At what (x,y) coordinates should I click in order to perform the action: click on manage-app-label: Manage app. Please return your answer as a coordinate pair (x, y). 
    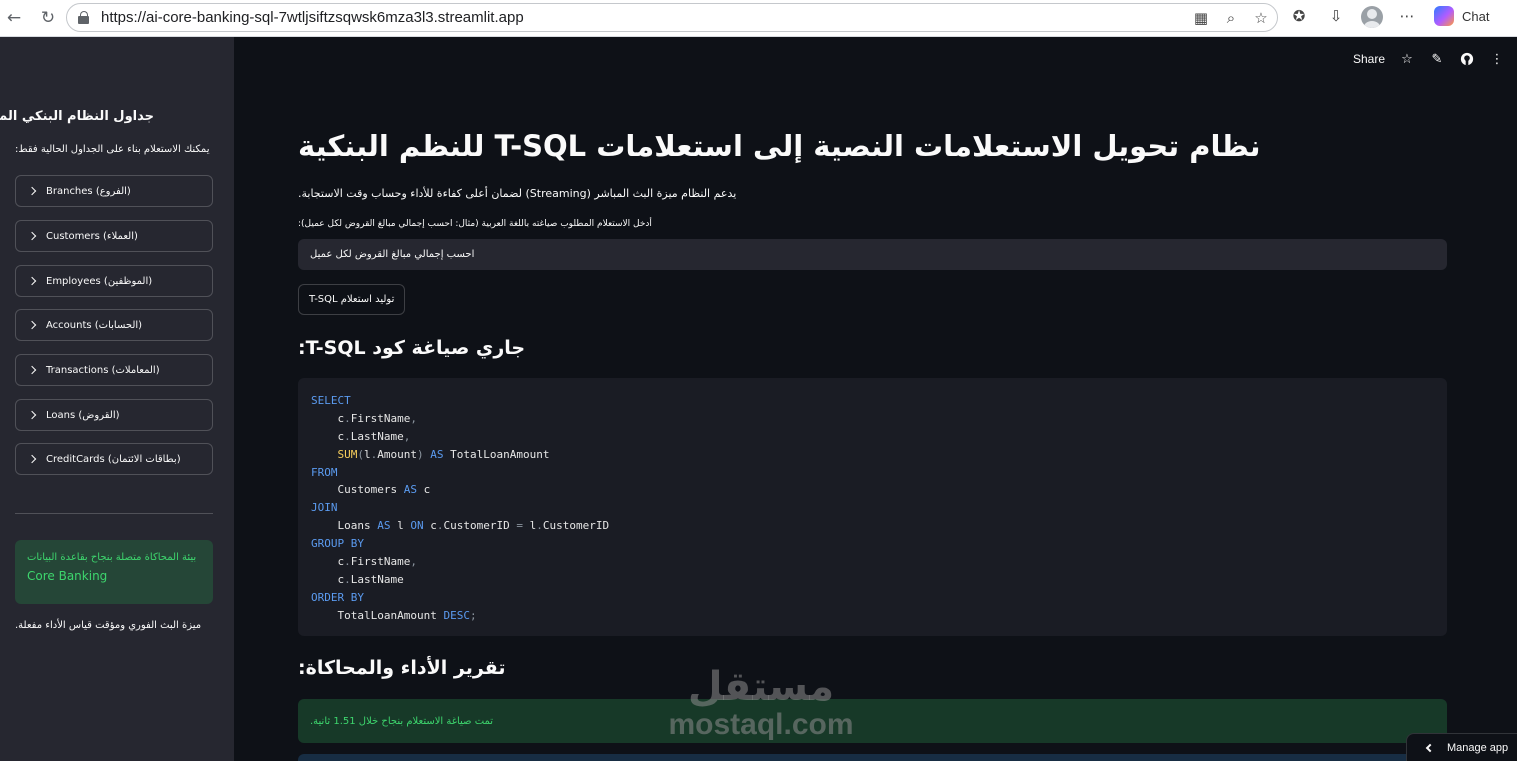
    Looking at the image, I should click on (1478, 747).